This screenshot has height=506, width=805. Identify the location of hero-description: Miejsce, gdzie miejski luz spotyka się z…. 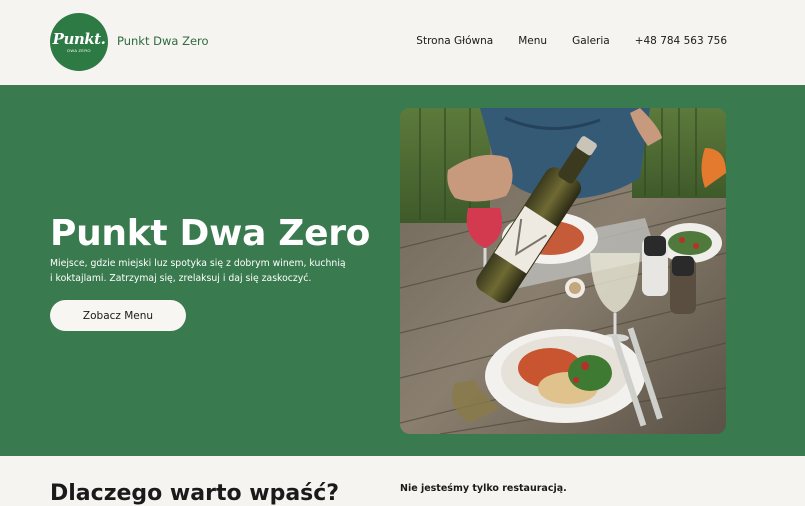
(198, 271).